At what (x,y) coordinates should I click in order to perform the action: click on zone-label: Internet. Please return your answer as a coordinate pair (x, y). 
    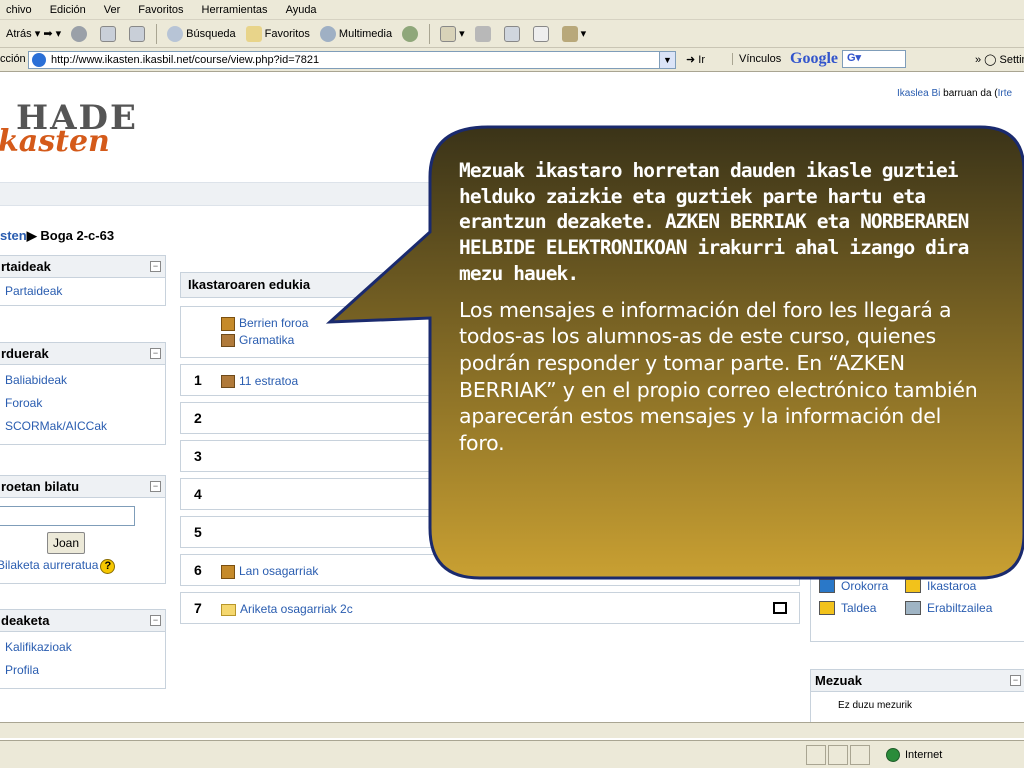
    Looking at the image, I should click on (924, 755).